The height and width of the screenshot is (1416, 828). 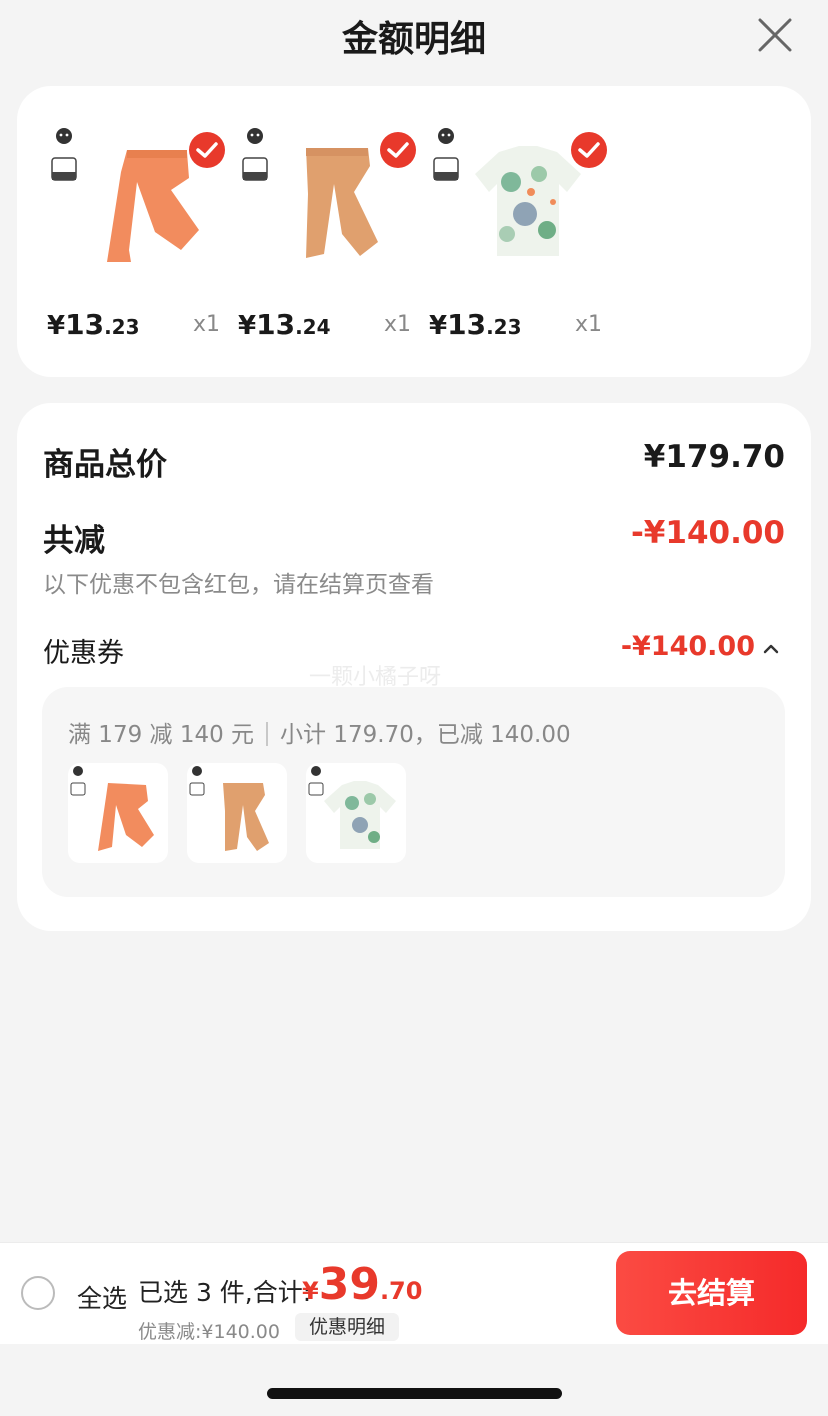 I want to click on coupon-rule-text: 满 179 减 140 元, so click(x=161, y=735).